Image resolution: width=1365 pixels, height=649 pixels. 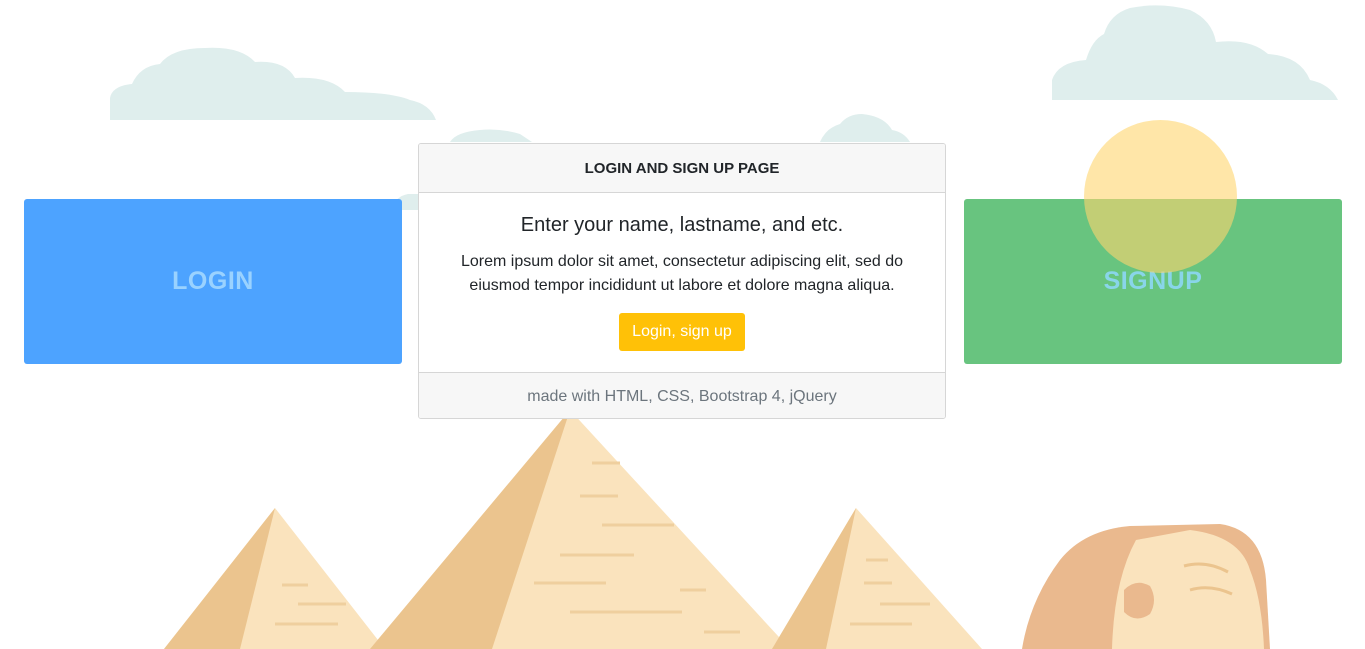 I want to click on sun-icon, so click(x=1160, y=196).